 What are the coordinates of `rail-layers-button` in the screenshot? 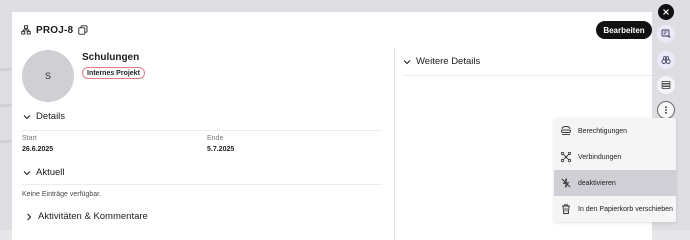 It's located at (666, 85).